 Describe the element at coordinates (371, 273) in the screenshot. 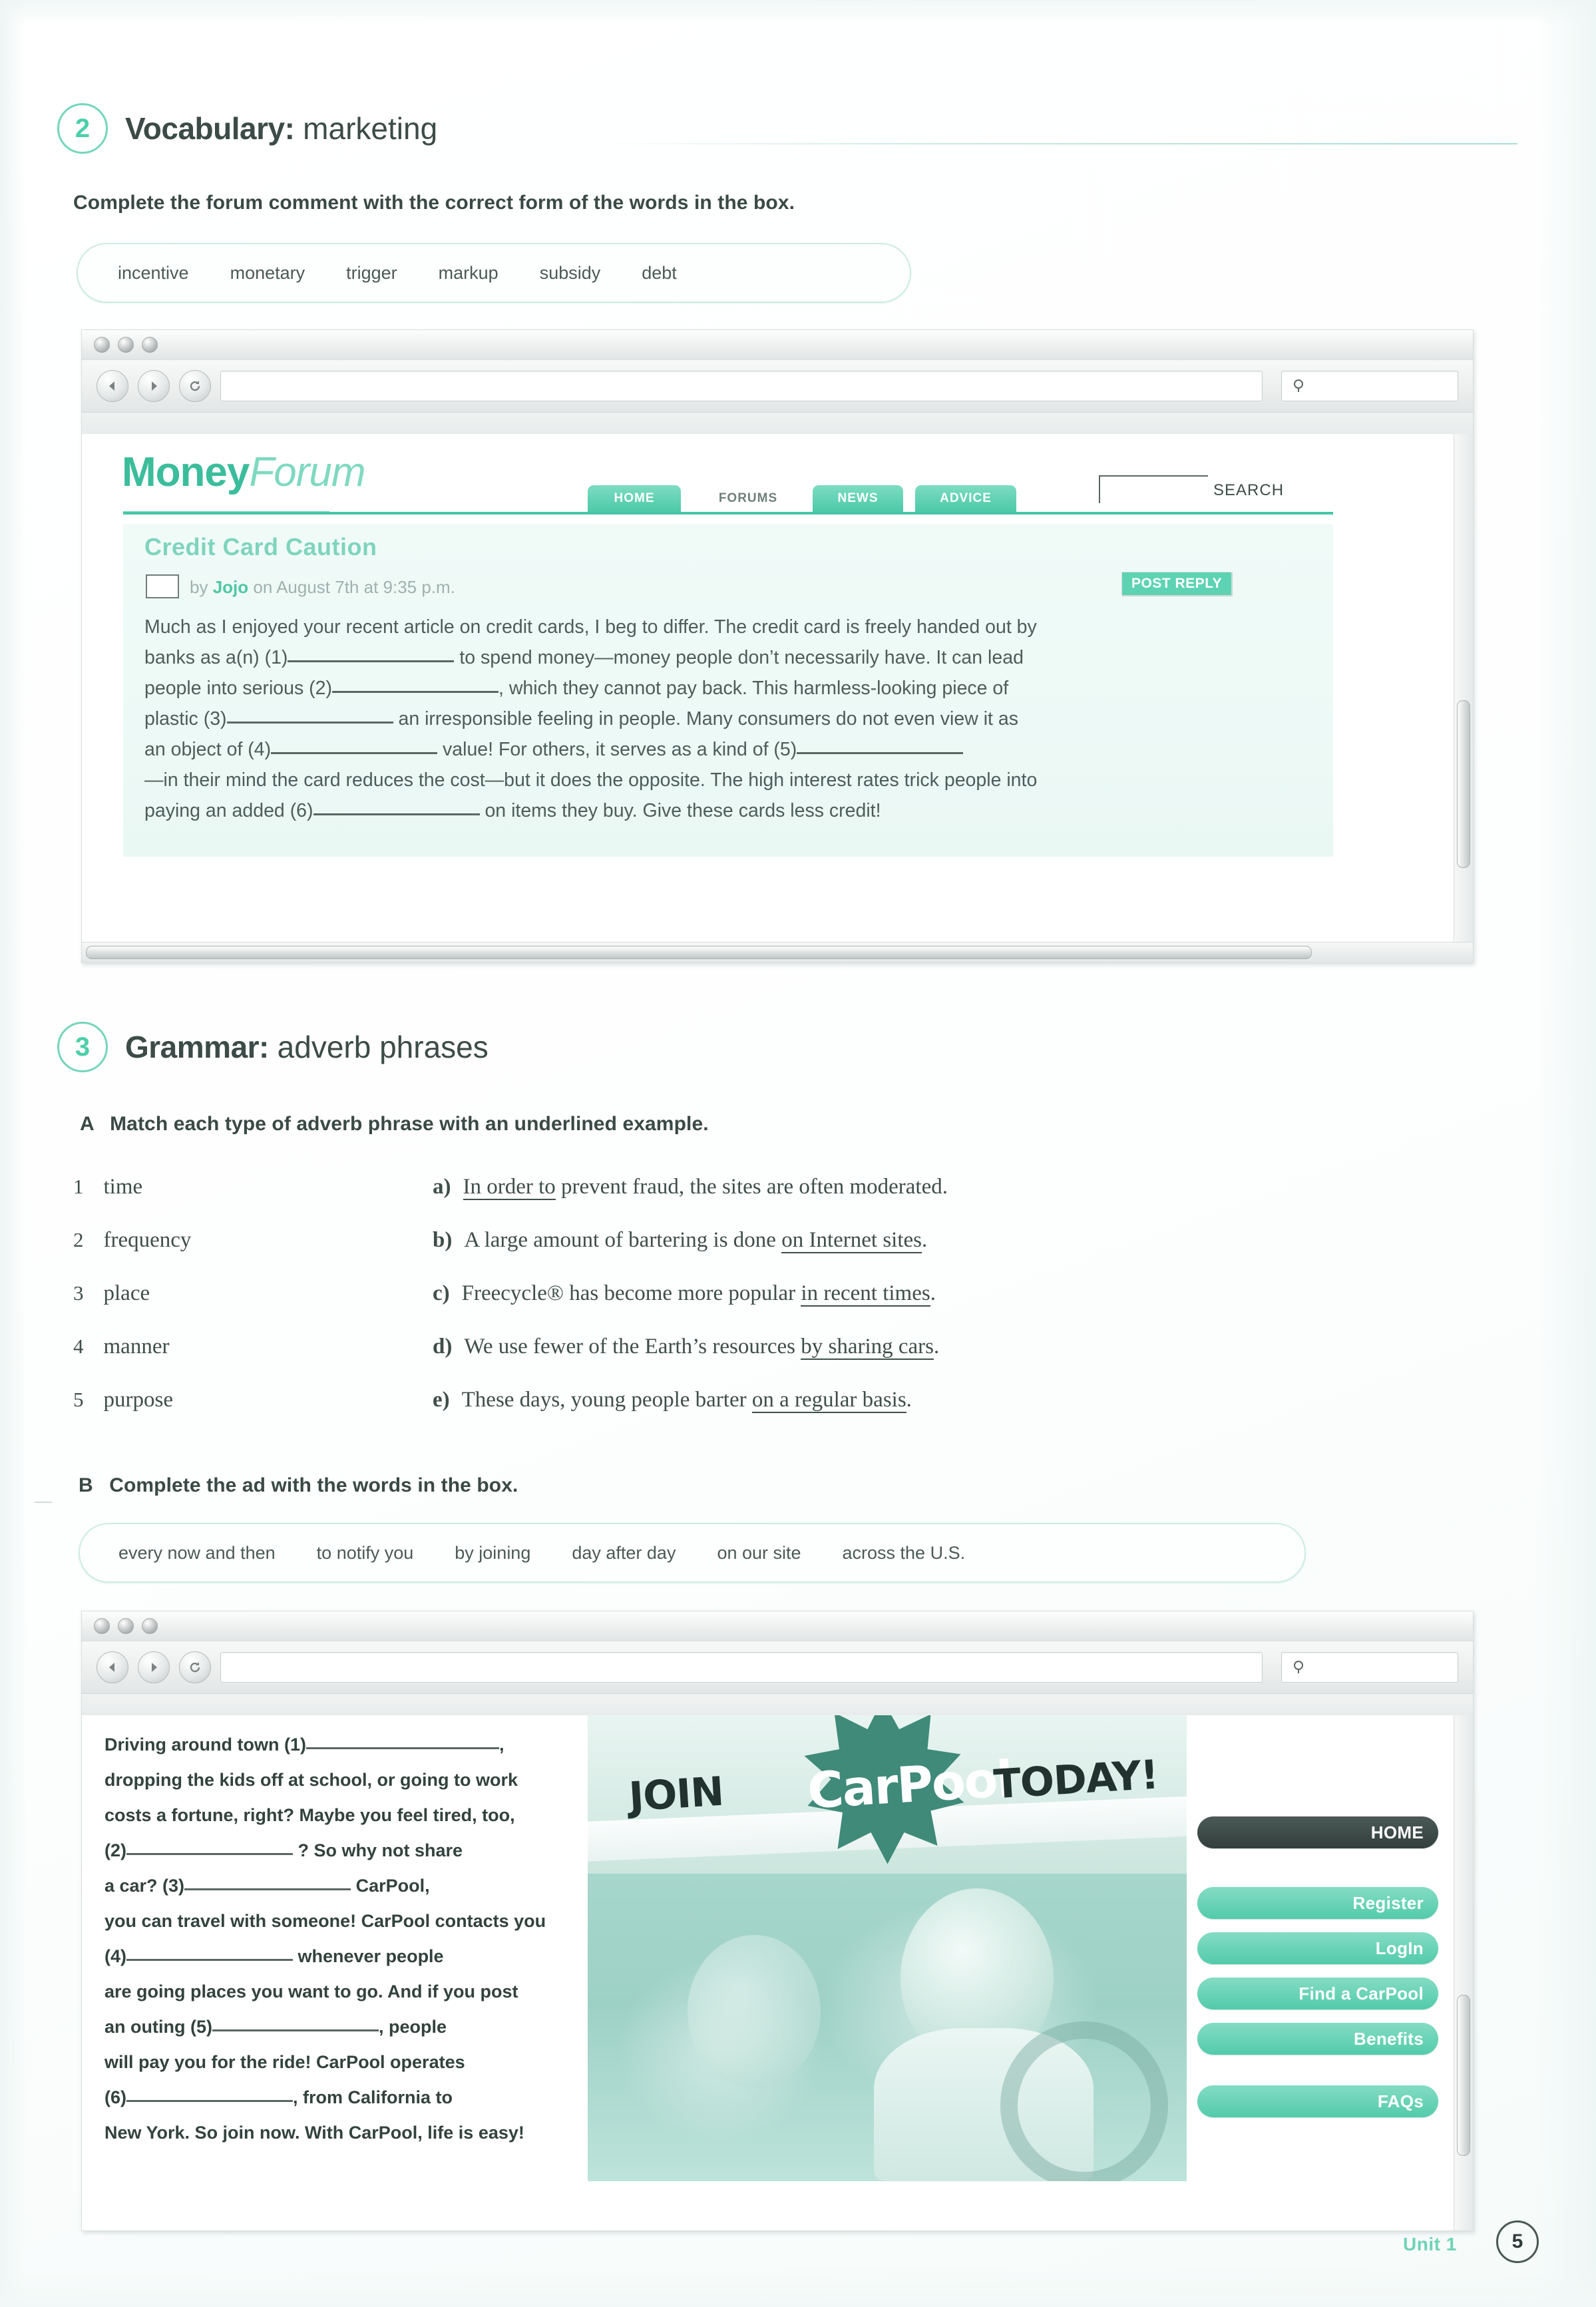

I see `word-chip: trigger` at that location.